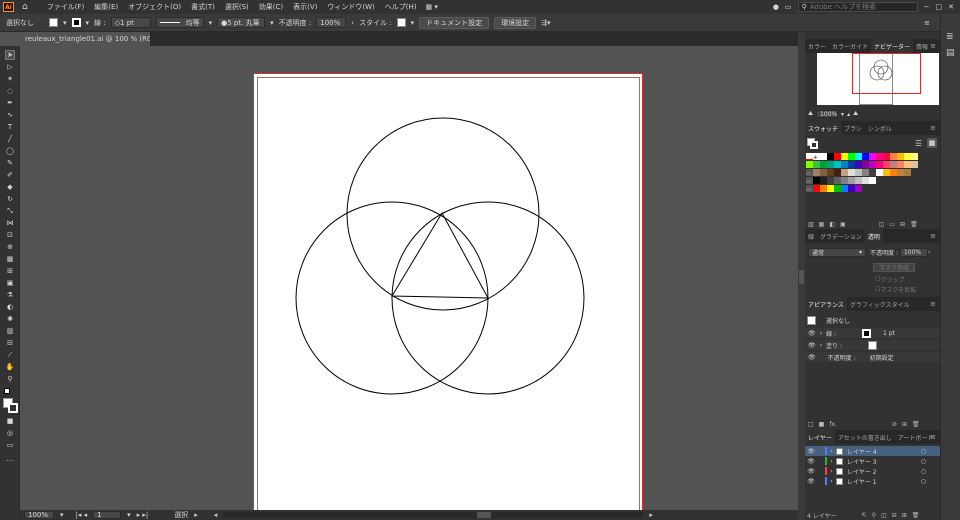 The height and width of the screenshot is (520, 960). I want to click on invert-mask-checkbox: ☐ マスクを反転, so click(872, 289).